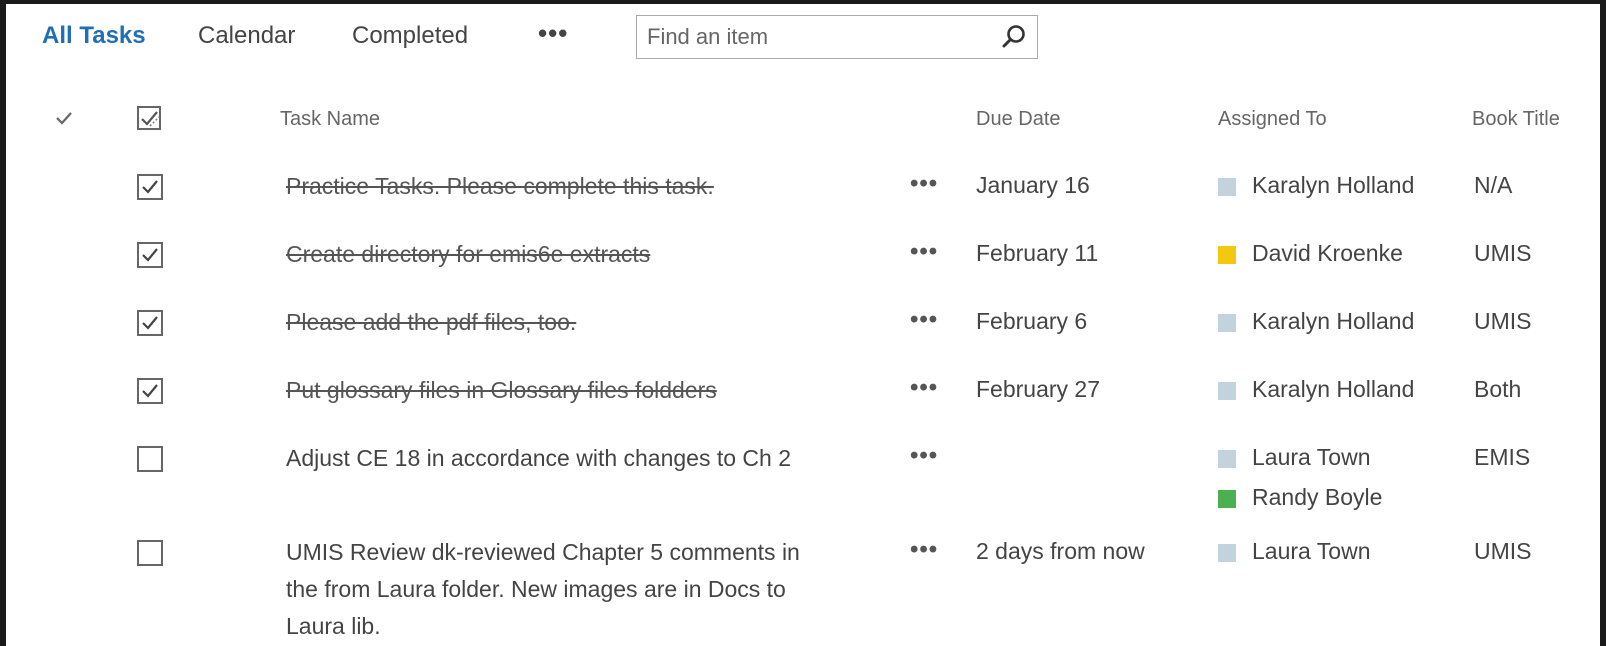 The width and height of the screenshot is (1606, 646). Describe the element at coordinates (94, 36) in the screenshot. I see `tab-all-tasks: All Tasks` at that location.